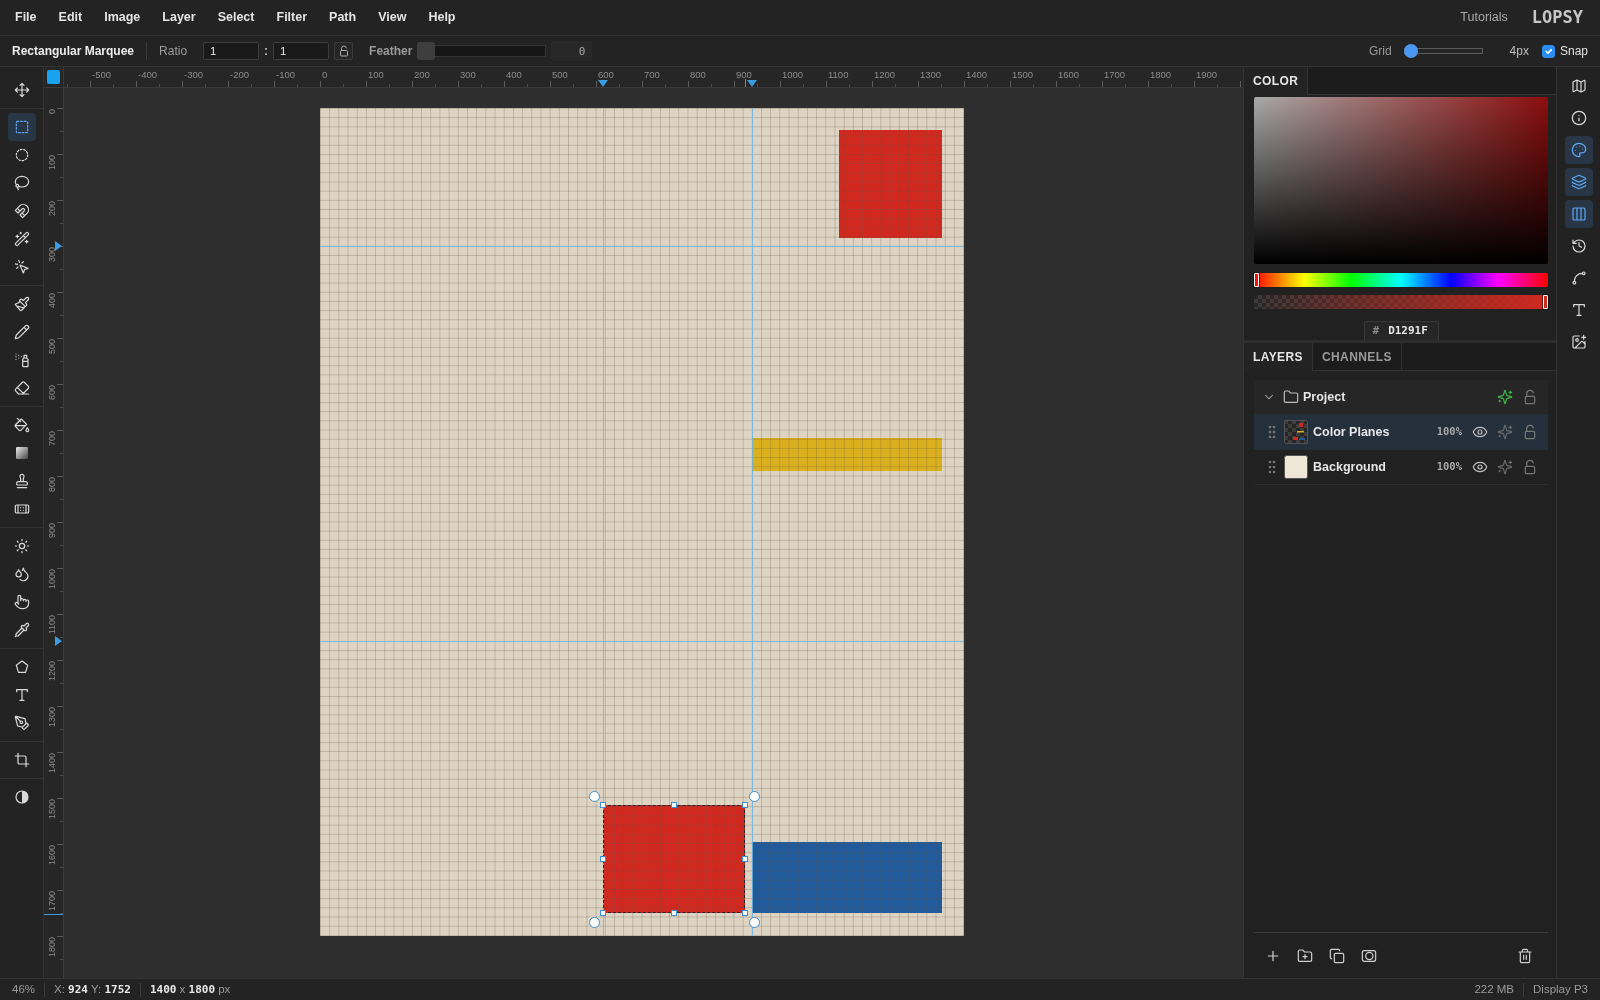 The height and width of the screenshot is (1000, 1600). What do you see at coordinates (1578, 118) in the screenshot?
I see `info-icon` at bounding box center [1578, 118].